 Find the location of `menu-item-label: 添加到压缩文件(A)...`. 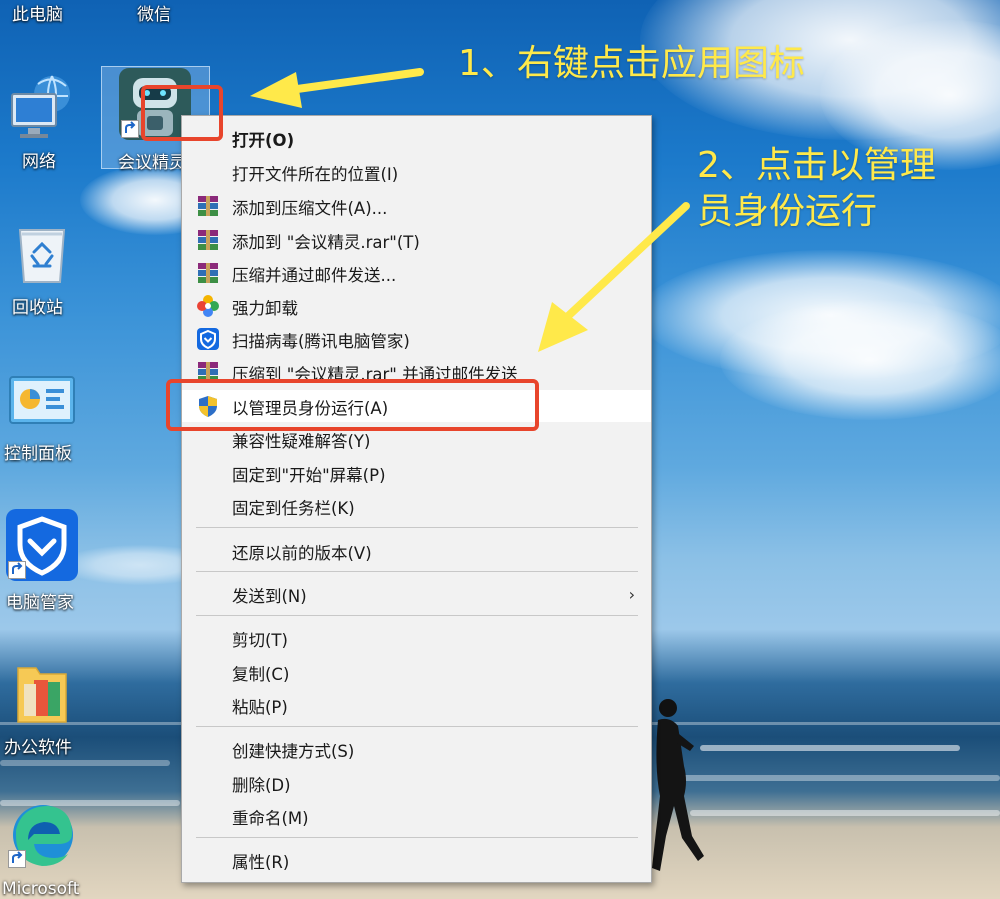

menu-item-label: 添加到压缩文件(A)... is located at coordinates (310, 208).